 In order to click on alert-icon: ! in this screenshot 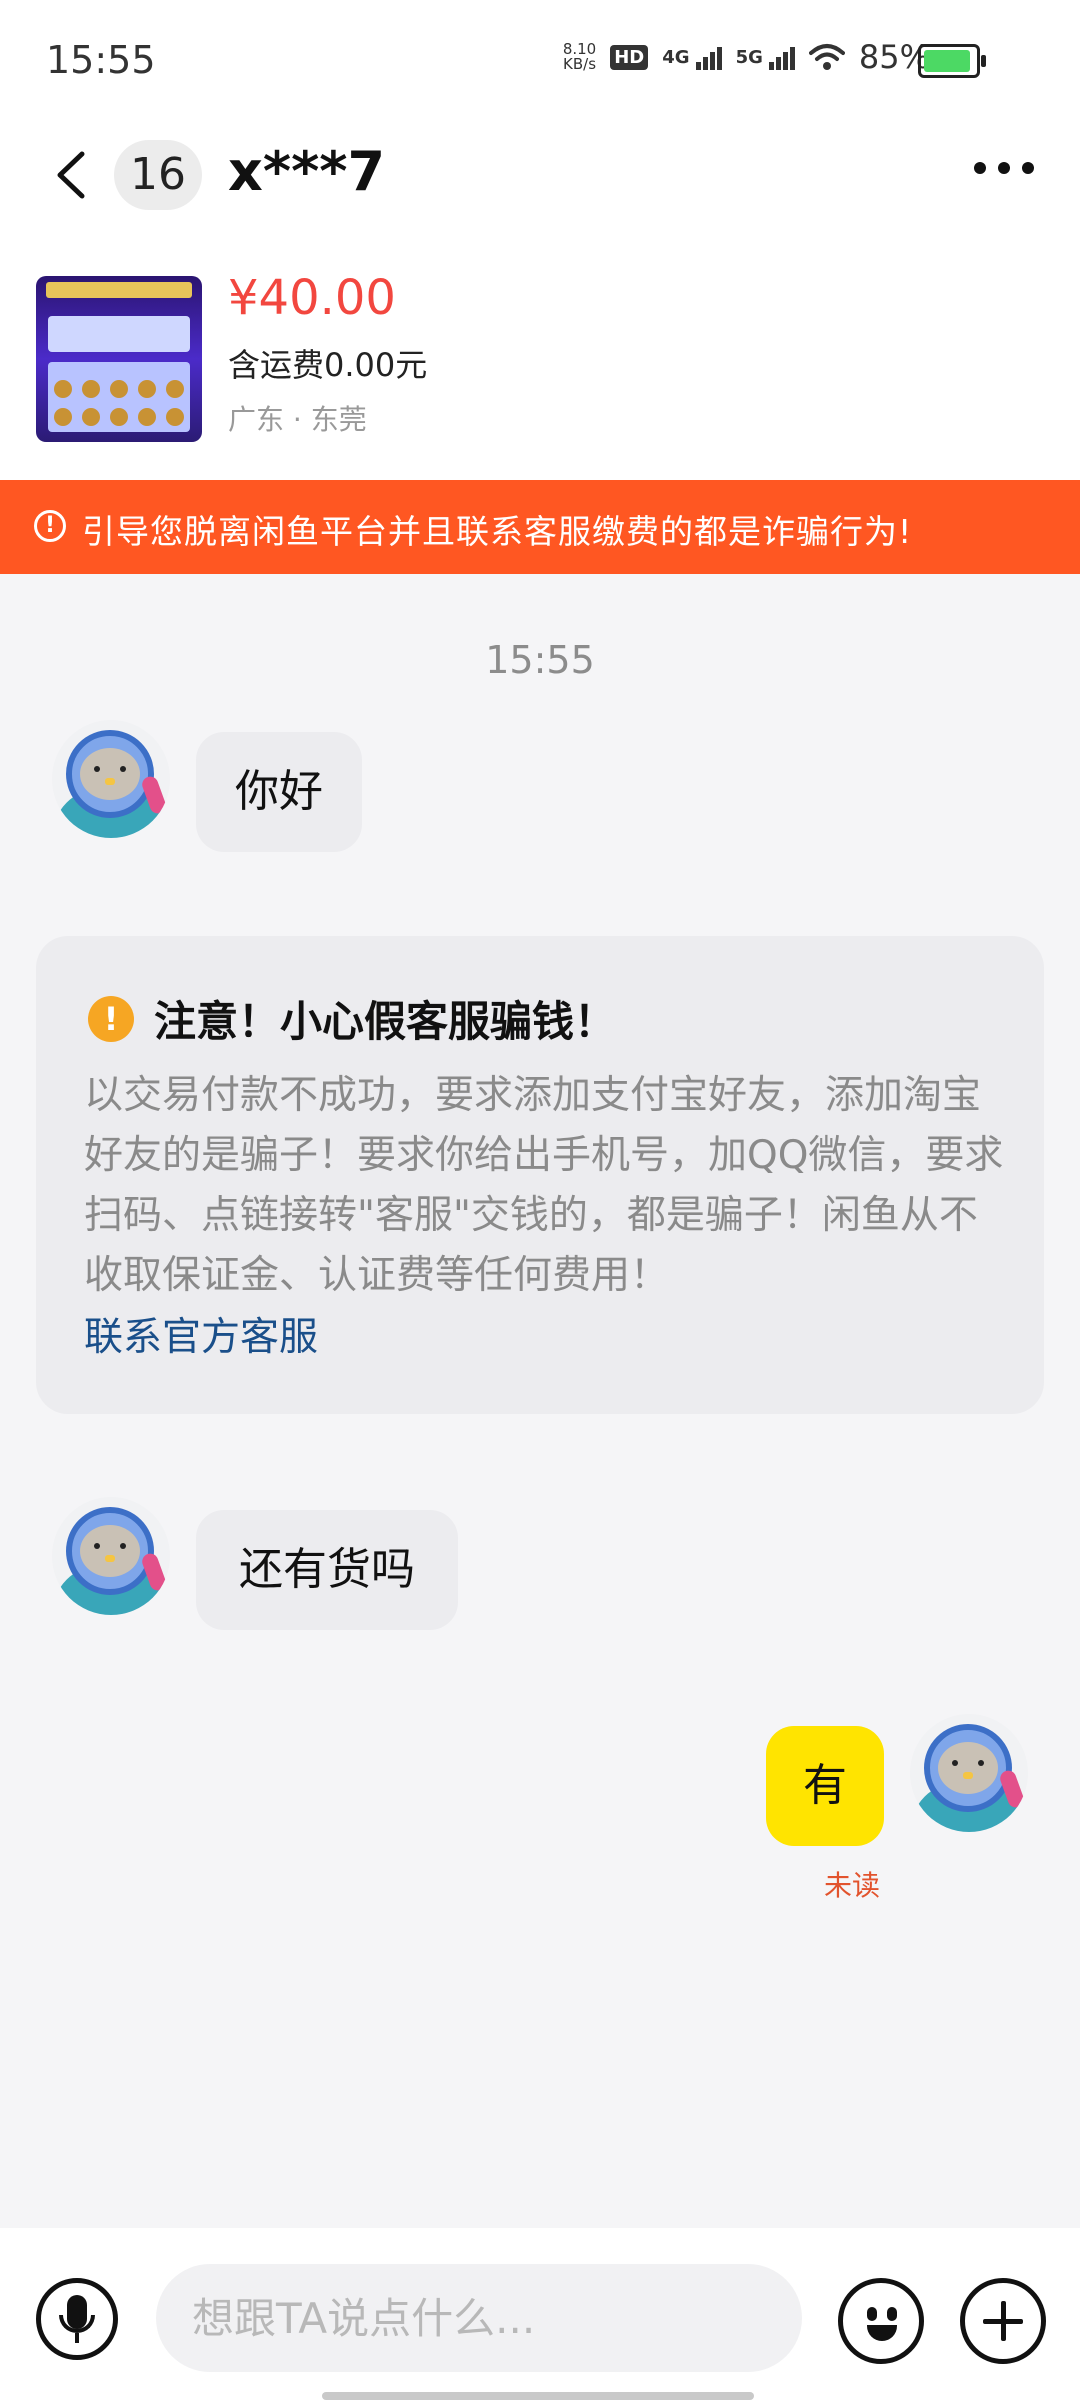, I will do `click(111, 1019)`.